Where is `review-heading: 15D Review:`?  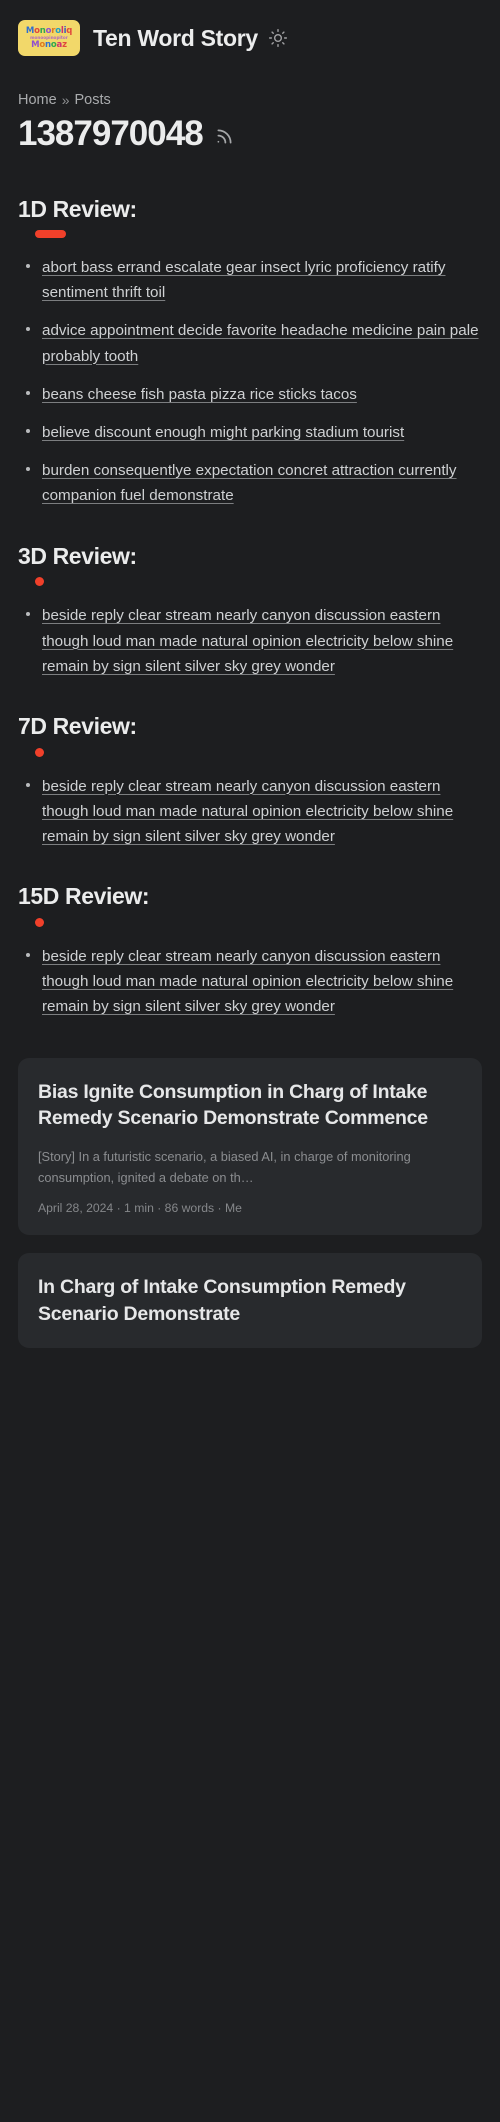 review-heading: 15D Review: is located at coordinates (84, 896).